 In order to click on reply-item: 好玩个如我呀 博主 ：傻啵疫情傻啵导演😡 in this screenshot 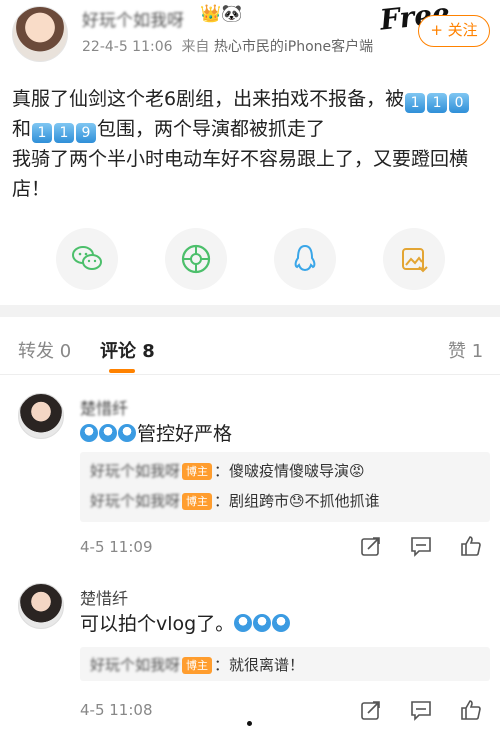, I will do `click(227, 470)`.